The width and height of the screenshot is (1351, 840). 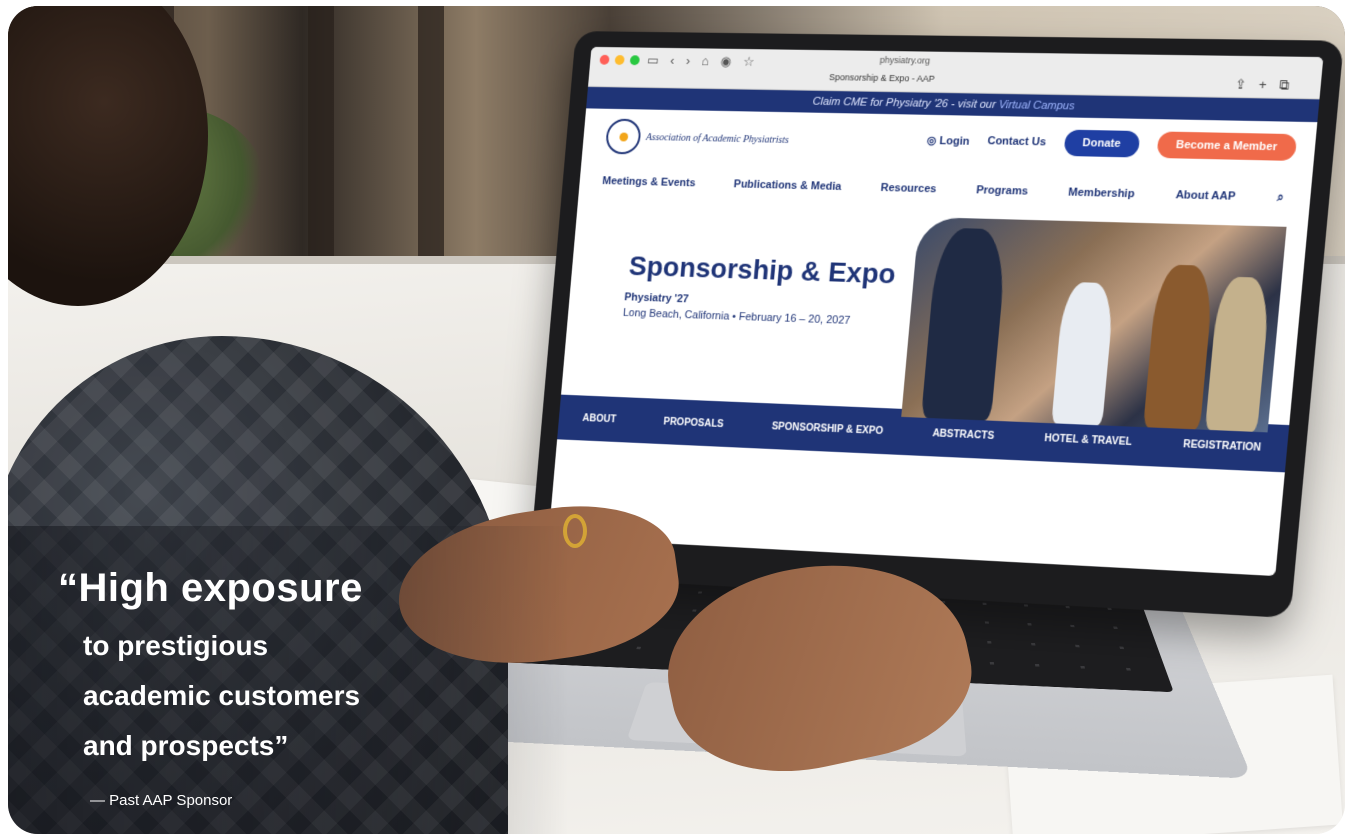 What do you see at coordinates (933, 140) in the screenshot?
I see `user-icon: ◎` at bounding box center [933, 140].